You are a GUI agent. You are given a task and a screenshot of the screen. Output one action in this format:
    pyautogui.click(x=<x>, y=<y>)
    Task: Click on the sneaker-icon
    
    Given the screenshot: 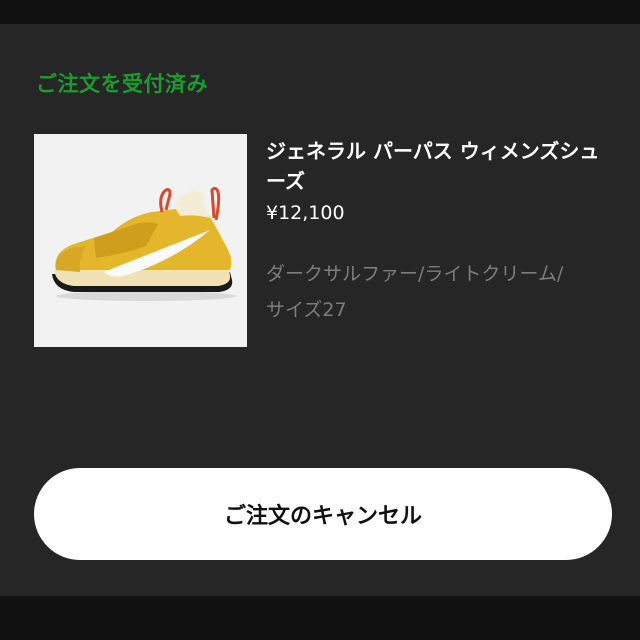 What is the action you would take?
    pyautogui.click(x=140, y=240)
    